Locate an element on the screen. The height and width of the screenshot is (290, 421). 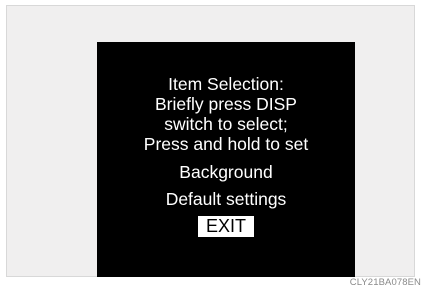
instruction-line-1: Item Selection: is located at coordinates (226, 84).